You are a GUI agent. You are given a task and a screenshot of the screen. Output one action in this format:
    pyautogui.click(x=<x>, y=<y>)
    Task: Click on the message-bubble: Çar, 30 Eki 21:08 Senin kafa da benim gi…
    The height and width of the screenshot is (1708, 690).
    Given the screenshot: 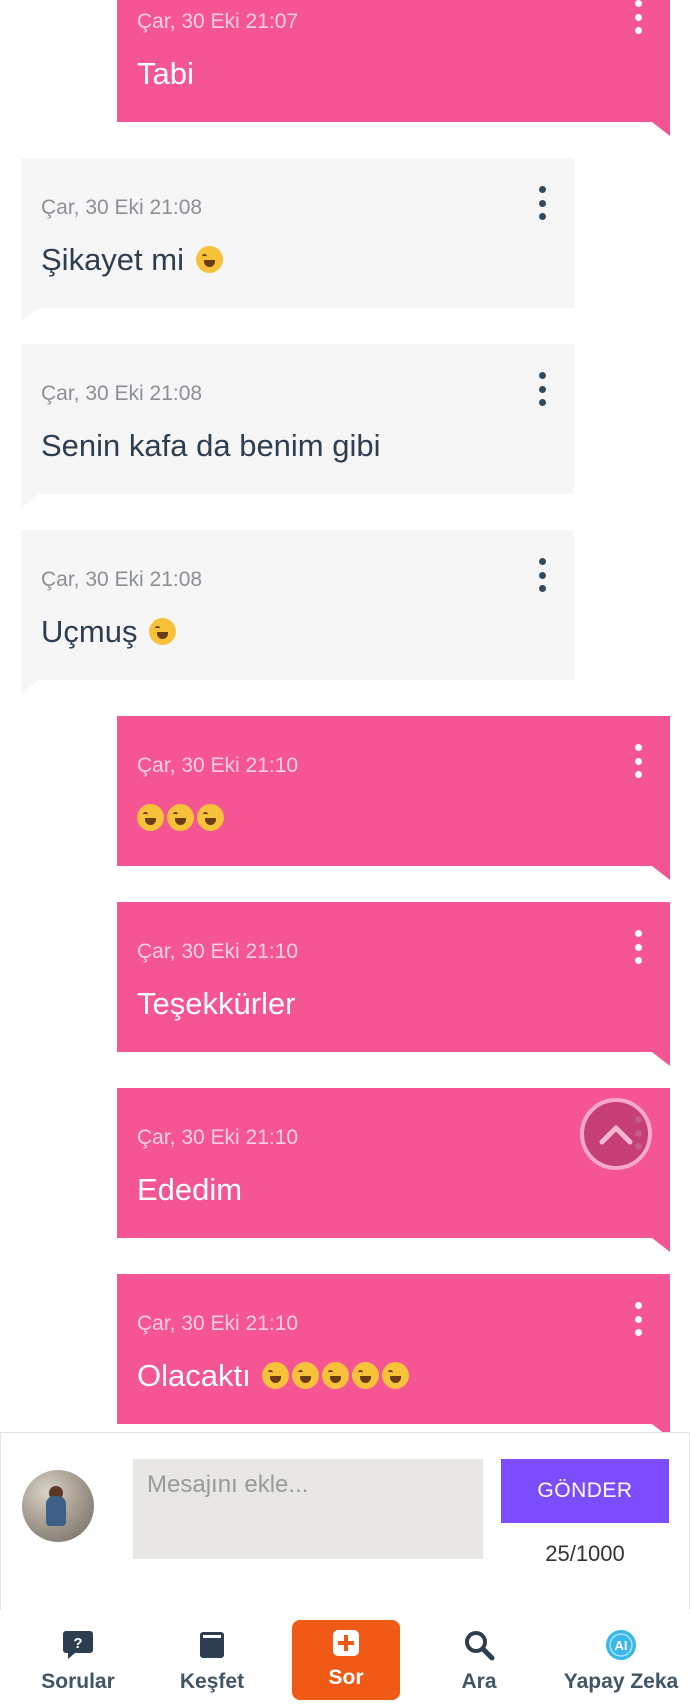 What is the action you would take?
    pyautogui.click(x=297, y=426)
    